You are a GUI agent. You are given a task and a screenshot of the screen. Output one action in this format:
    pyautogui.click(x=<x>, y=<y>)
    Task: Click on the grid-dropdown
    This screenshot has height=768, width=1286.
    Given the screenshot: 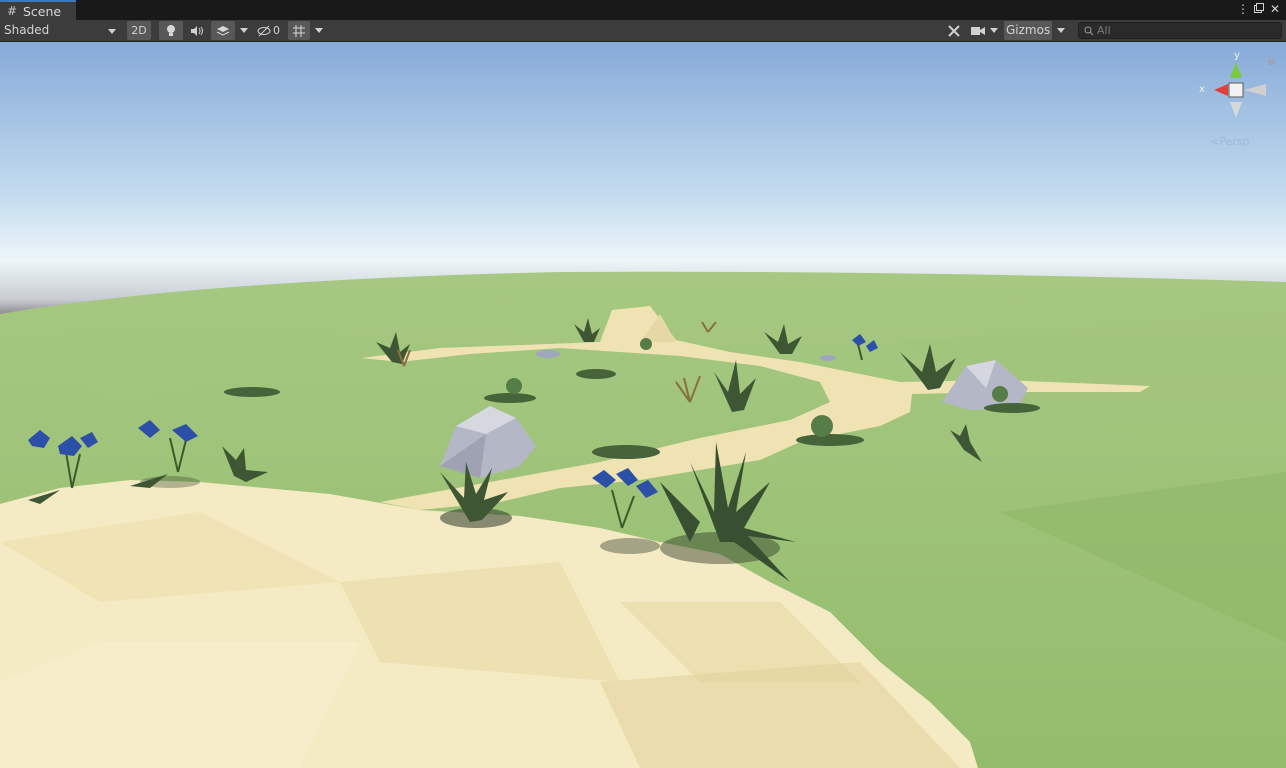 What is the action you would take?
    pyautogui.click(x=319, y=30)
    